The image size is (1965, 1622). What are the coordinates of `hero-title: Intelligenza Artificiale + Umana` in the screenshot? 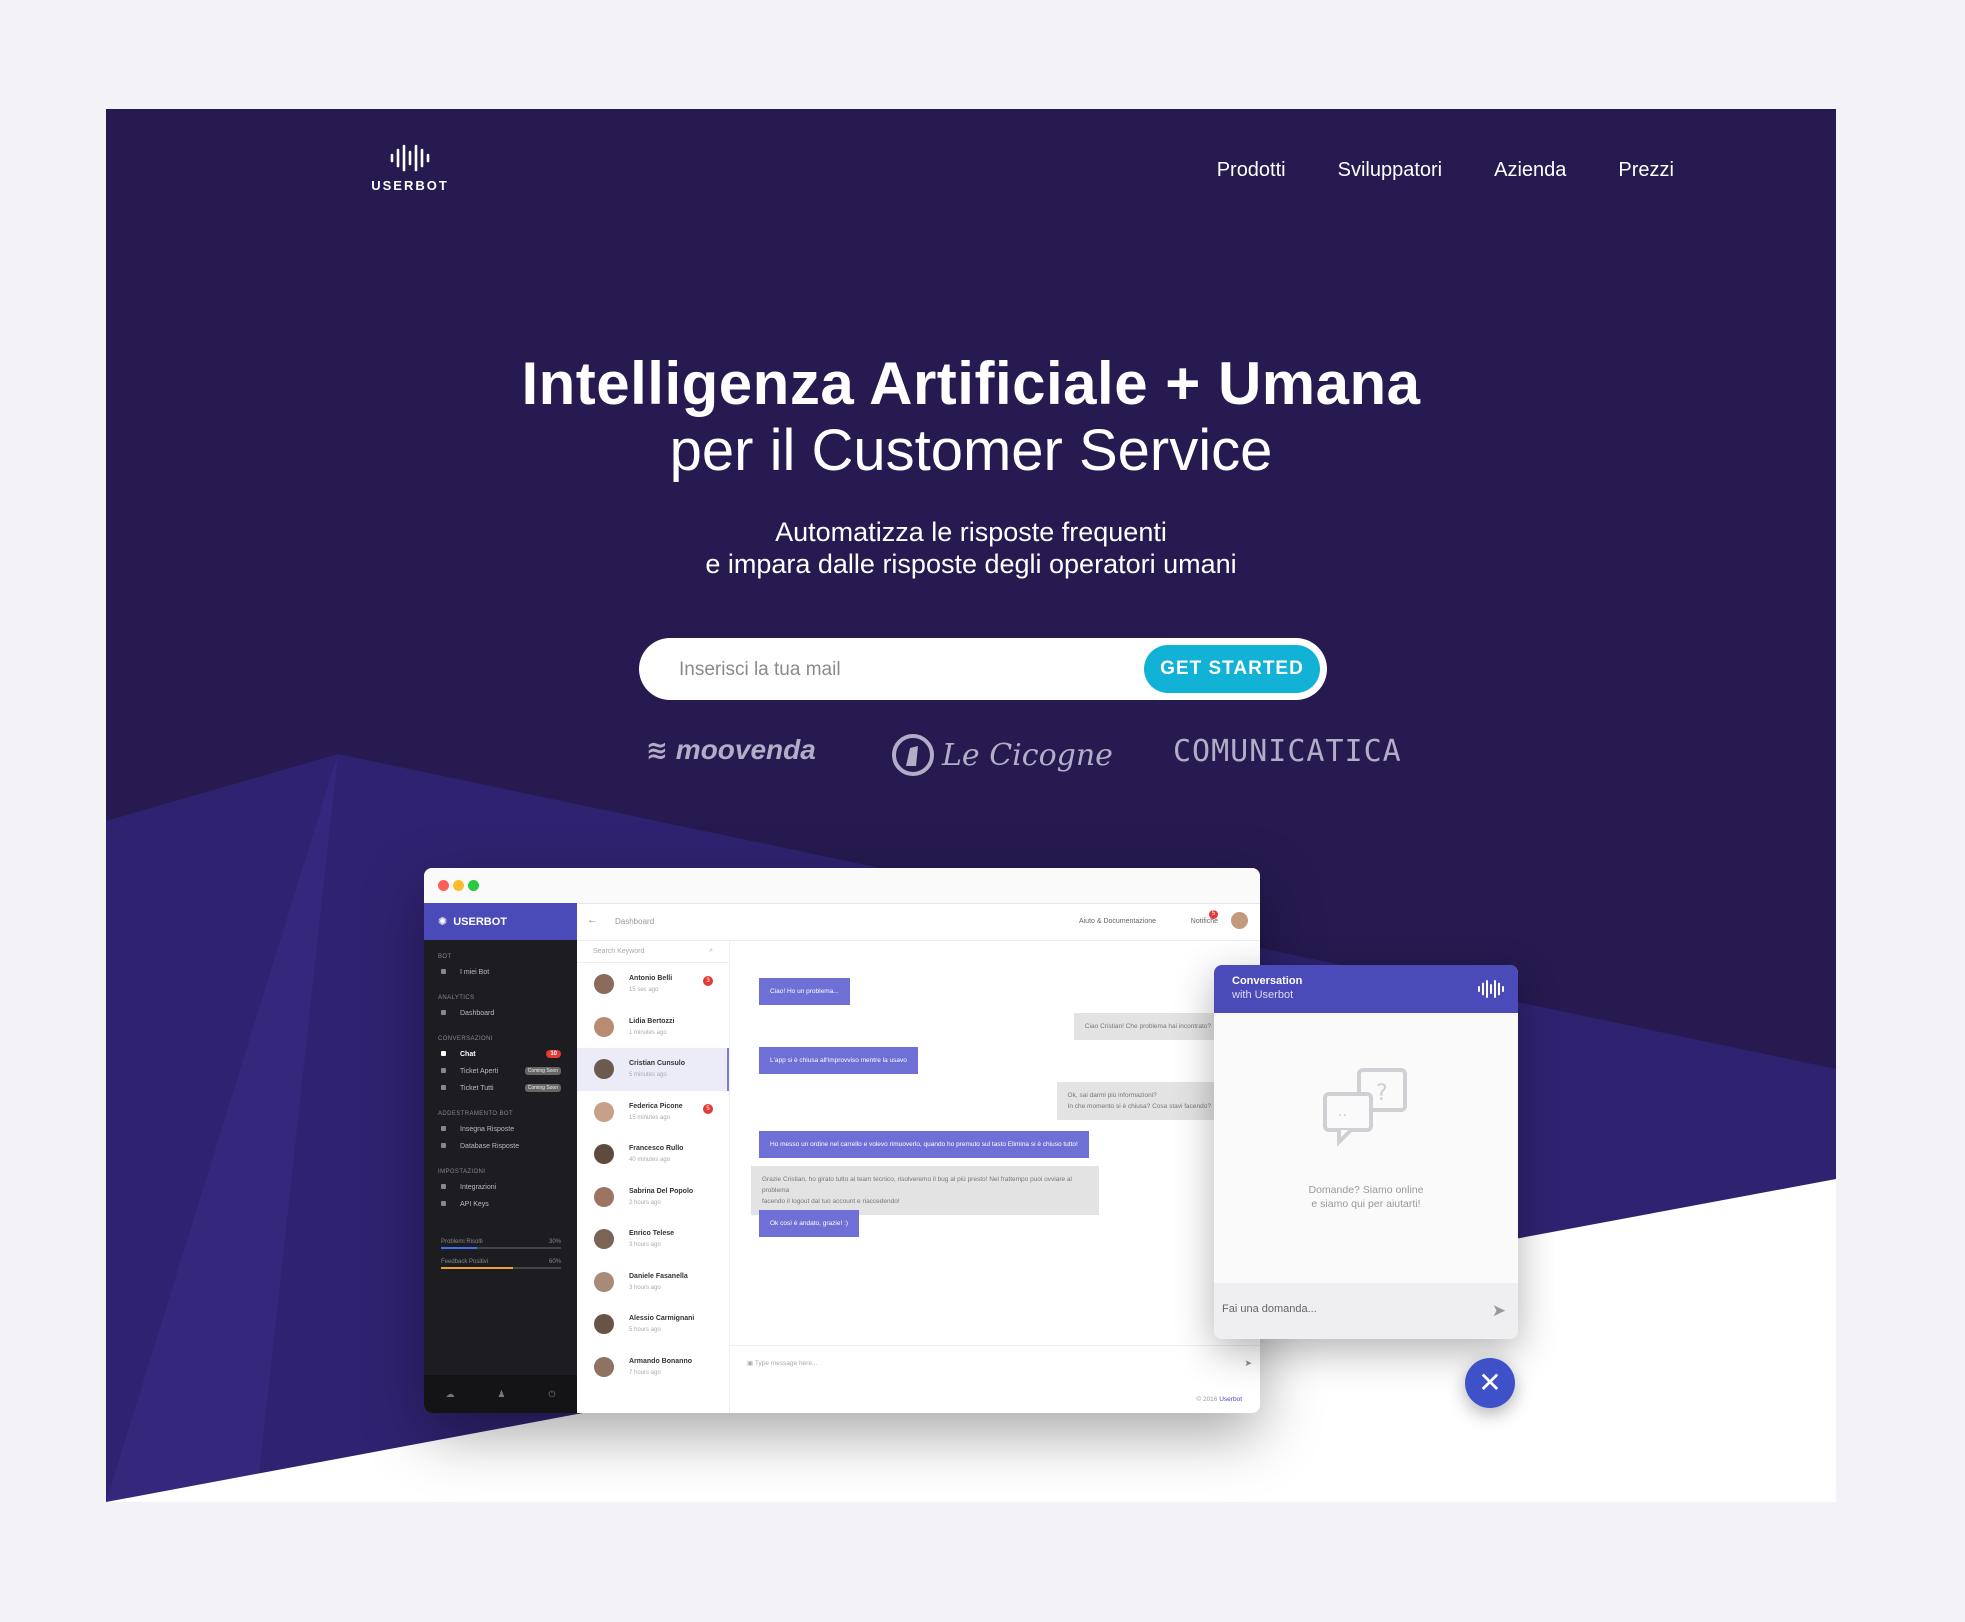 It's located at (971, 383).